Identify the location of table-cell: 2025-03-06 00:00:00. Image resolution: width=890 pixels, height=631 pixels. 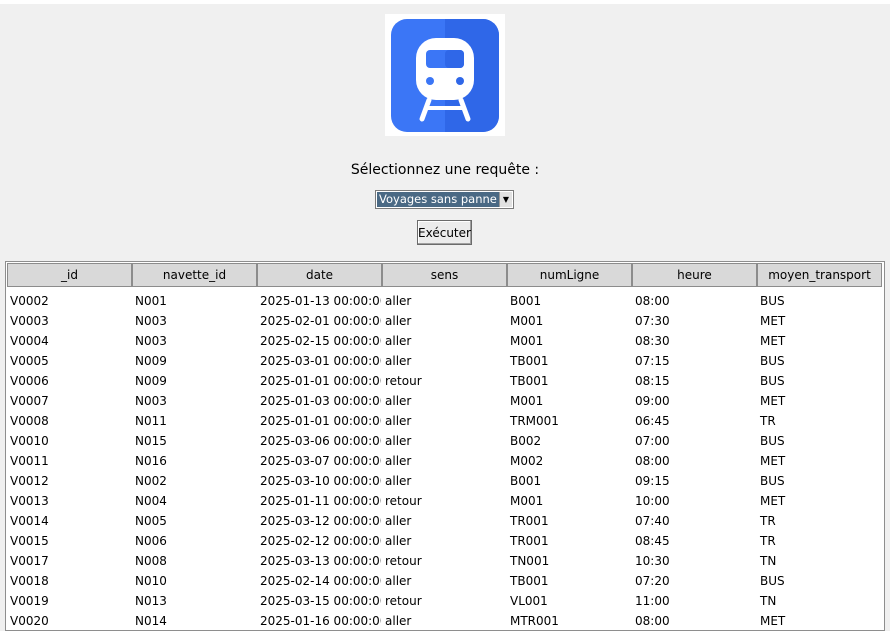
(320, 441).